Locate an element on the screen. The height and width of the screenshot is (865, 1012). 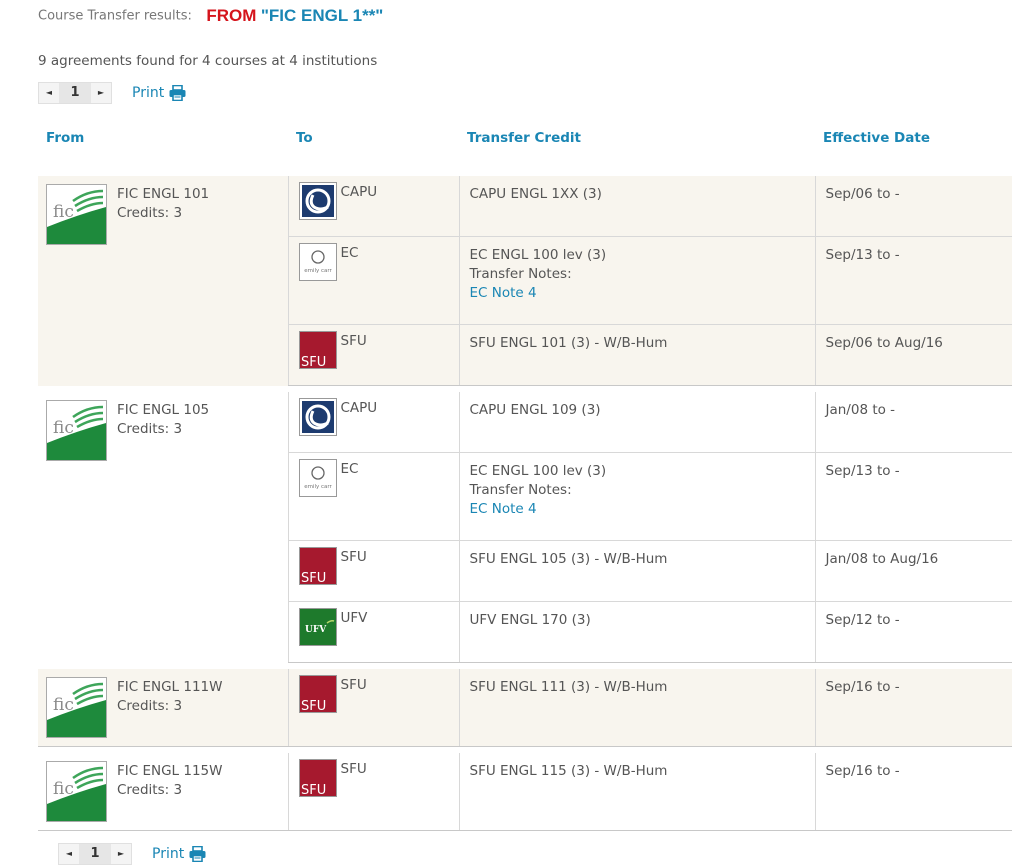
effective-date-cell: Jan/08 to Aug/16 is located at coordinates (913, 571).